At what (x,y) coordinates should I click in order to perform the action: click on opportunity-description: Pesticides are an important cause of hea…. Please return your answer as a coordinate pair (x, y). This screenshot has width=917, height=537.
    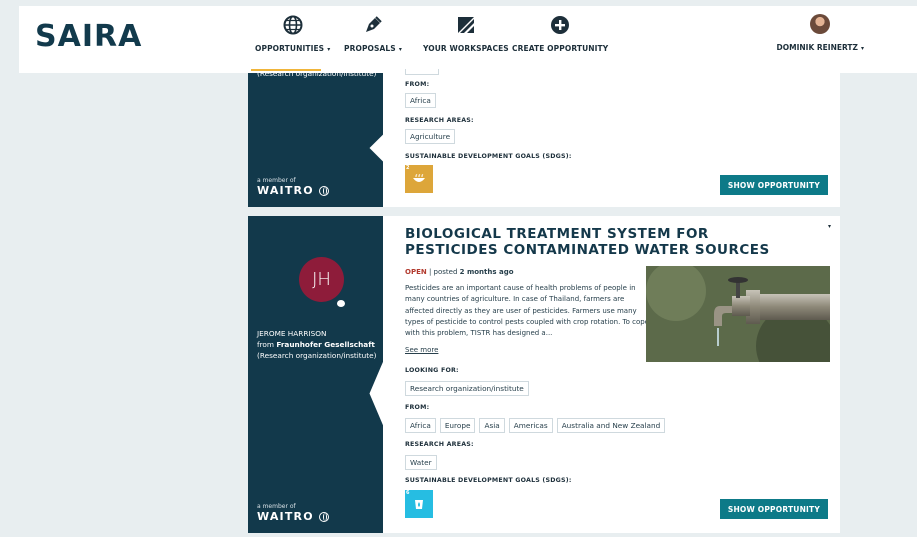
    Looking at the image, I should click on (527, 311).